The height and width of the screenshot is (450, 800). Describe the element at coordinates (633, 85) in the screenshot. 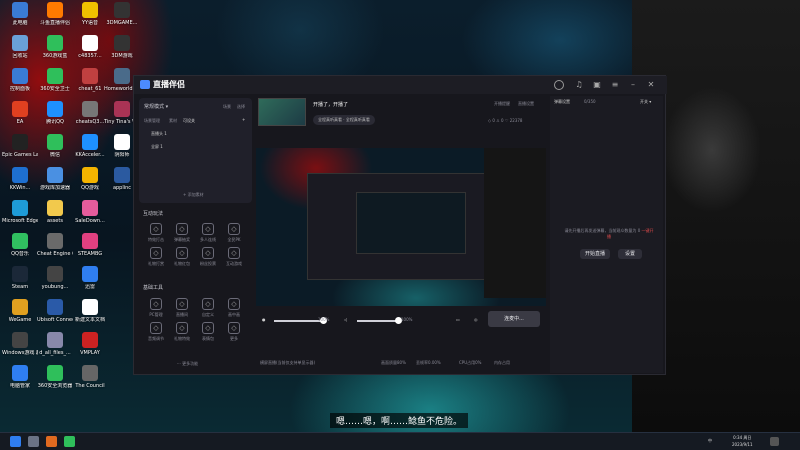

I see `minimize-icon: –` at that location.